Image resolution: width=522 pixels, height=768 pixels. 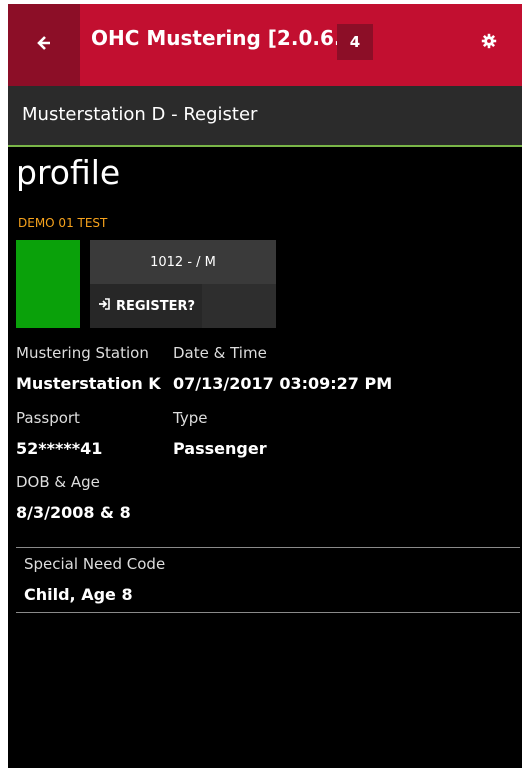 I want to click on person-id-line: 1012 - / M, so click(x=183, y=262).